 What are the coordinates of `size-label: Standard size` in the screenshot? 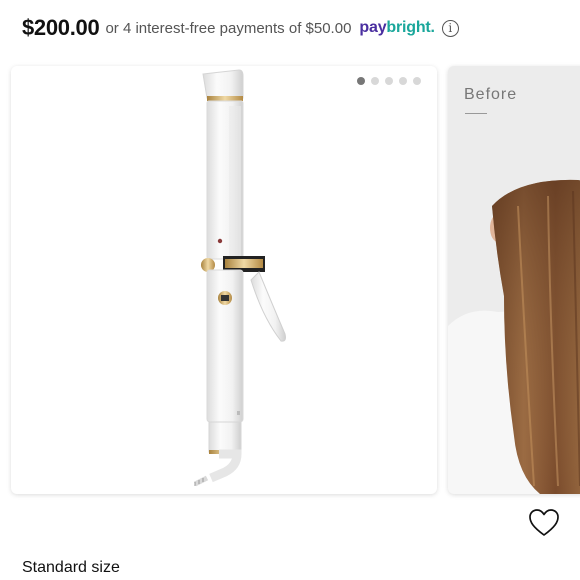 It's located at (71, 567).